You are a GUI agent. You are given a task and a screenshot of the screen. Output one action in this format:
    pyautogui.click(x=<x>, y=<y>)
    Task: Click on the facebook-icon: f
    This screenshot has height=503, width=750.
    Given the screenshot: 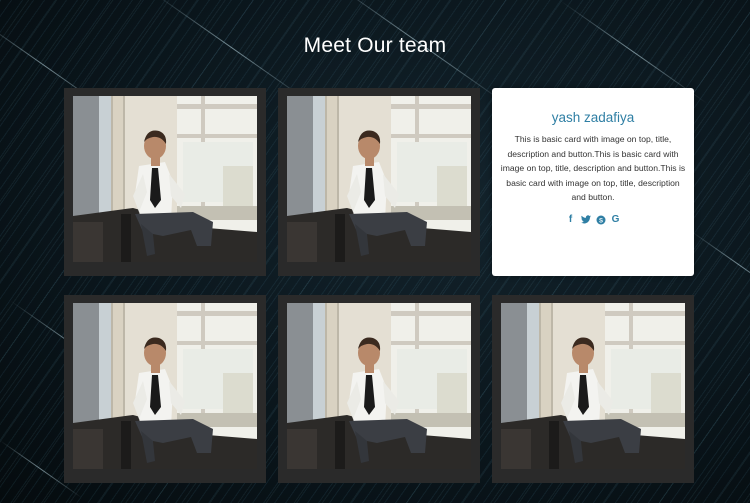 What is the action you would take?
    pyautogui.click(x=571, y=220)
    